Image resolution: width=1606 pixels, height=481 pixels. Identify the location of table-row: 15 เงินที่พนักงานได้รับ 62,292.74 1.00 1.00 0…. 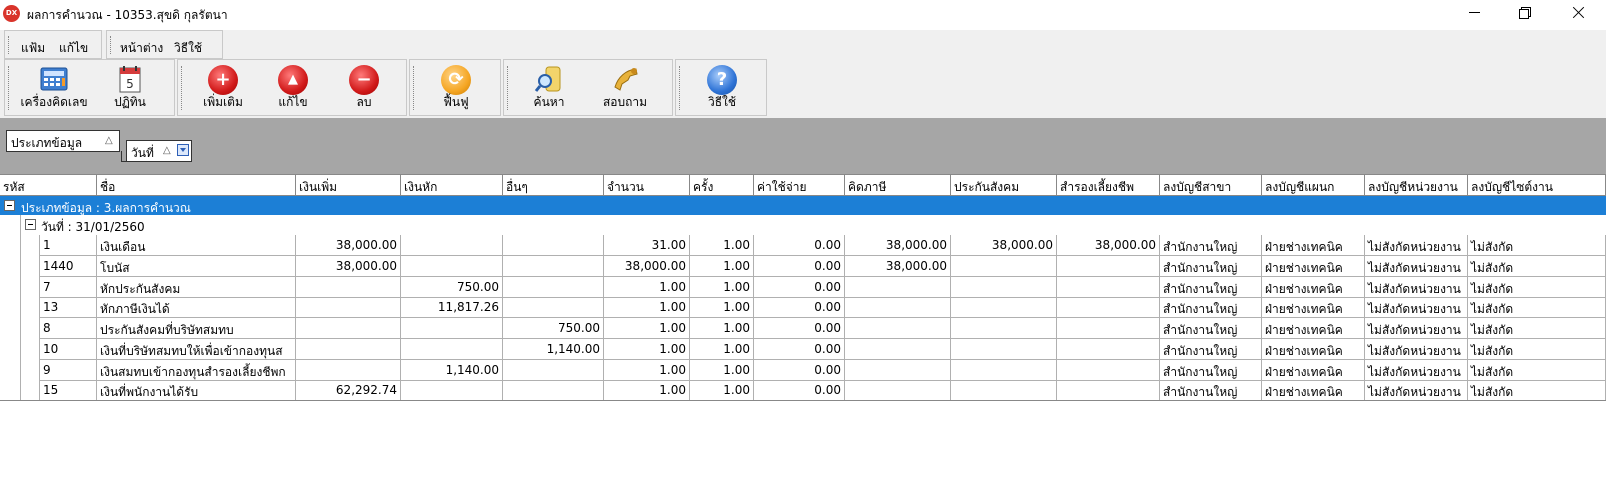
(803, 391).